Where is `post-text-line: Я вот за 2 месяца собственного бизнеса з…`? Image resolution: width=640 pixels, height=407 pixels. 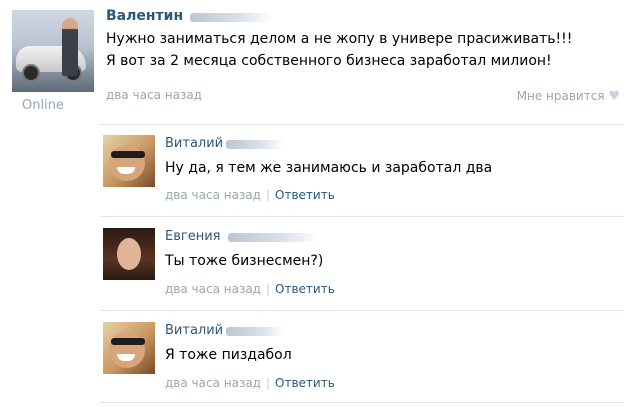 post-text-line: Я вот за 2 месяца собственного бизнеса з… is located at coordinates (329, 61).